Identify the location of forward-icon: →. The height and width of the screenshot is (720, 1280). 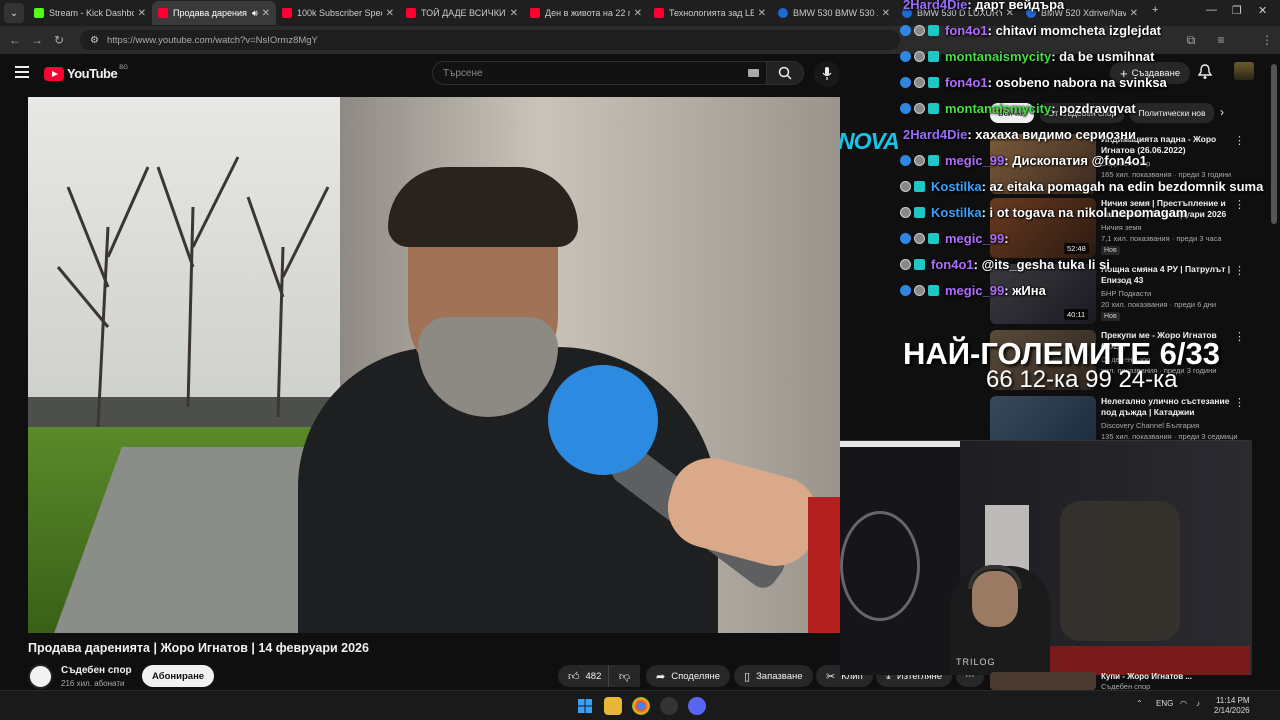
(37, 40).